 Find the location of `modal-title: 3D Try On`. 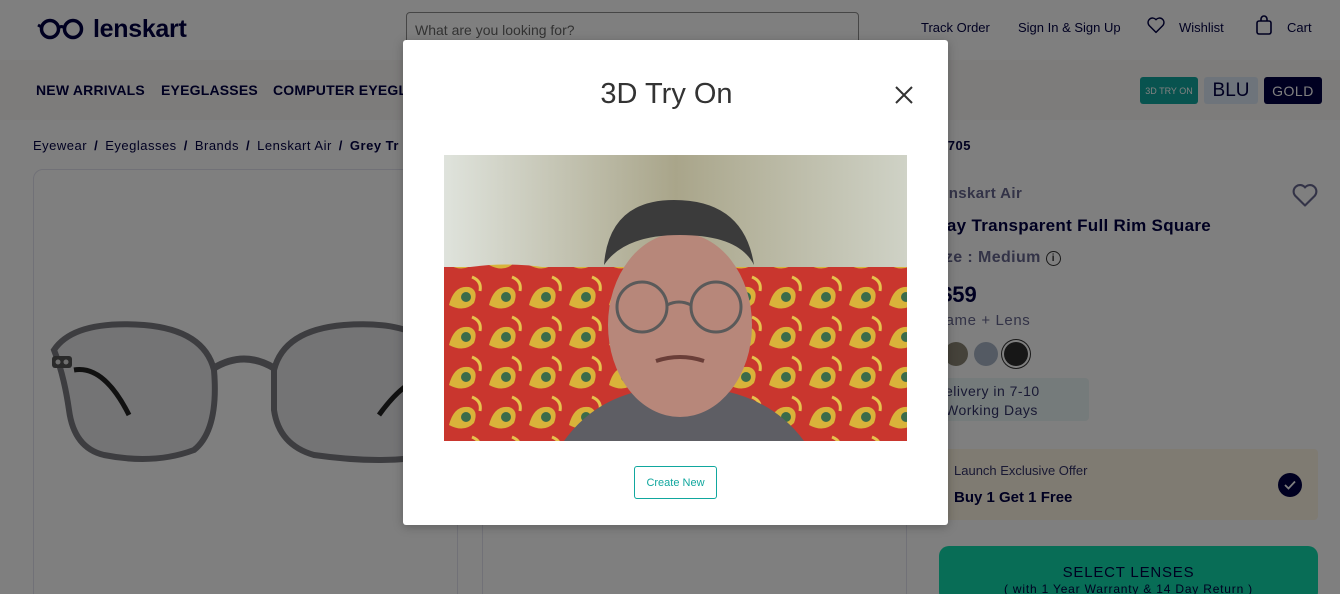

modal-title: 3D Try On is located at coordinates (666, 94).